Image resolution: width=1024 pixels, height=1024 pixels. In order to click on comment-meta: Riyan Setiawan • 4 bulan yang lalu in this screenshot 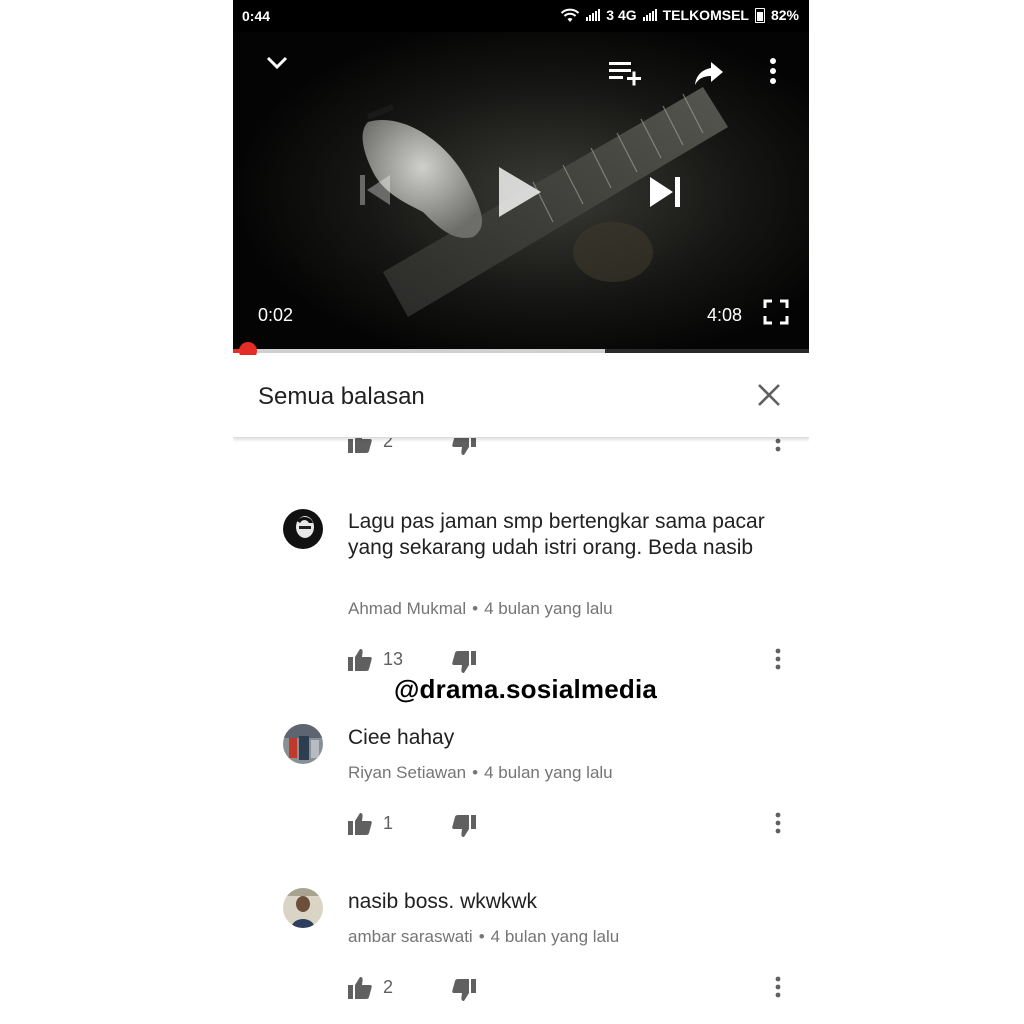, I will do `click(480, 773)`.